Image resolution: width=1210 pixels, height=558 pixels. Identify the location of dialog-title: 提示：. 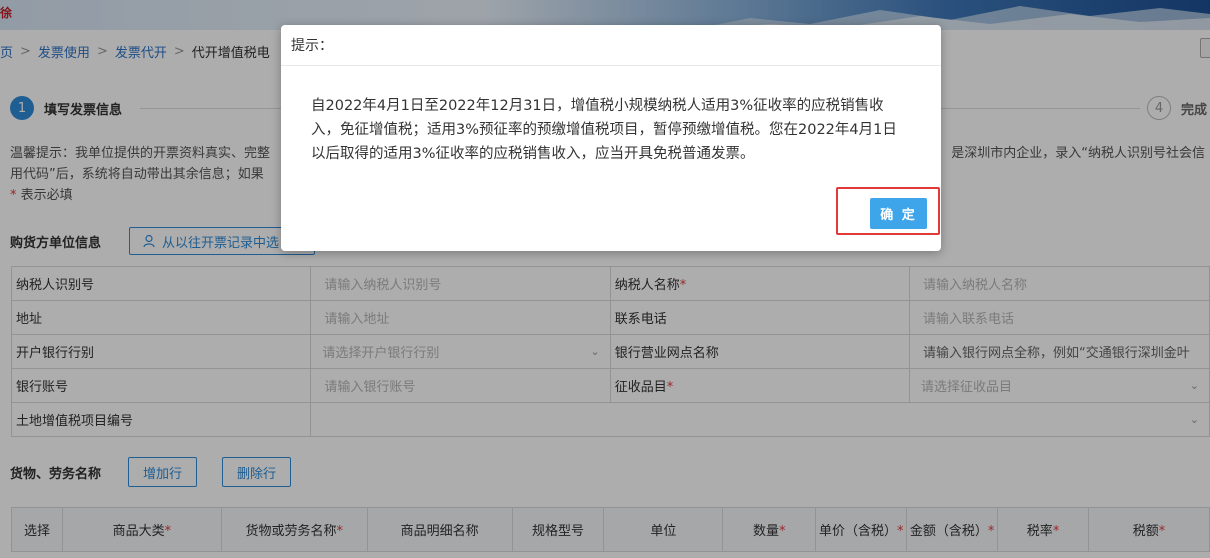
(611, 45).